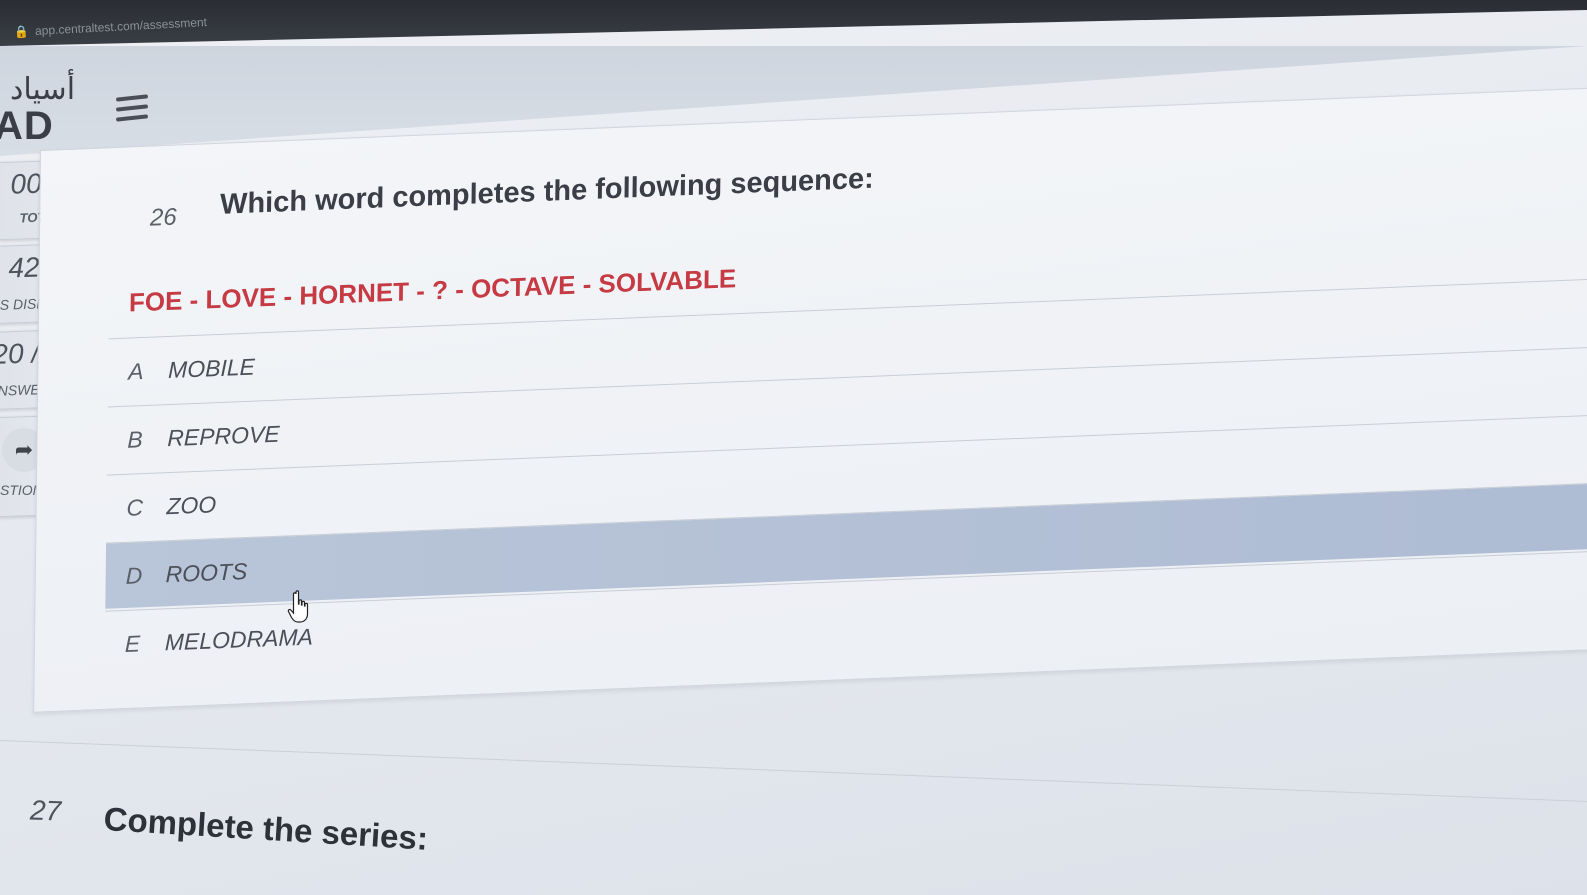 This screenshot has width=1587, height=895. What do you see at coordinates (43, 89) in the screenshot?
I see `logo-arabic: أسياد` at bounding box center [43, 89].